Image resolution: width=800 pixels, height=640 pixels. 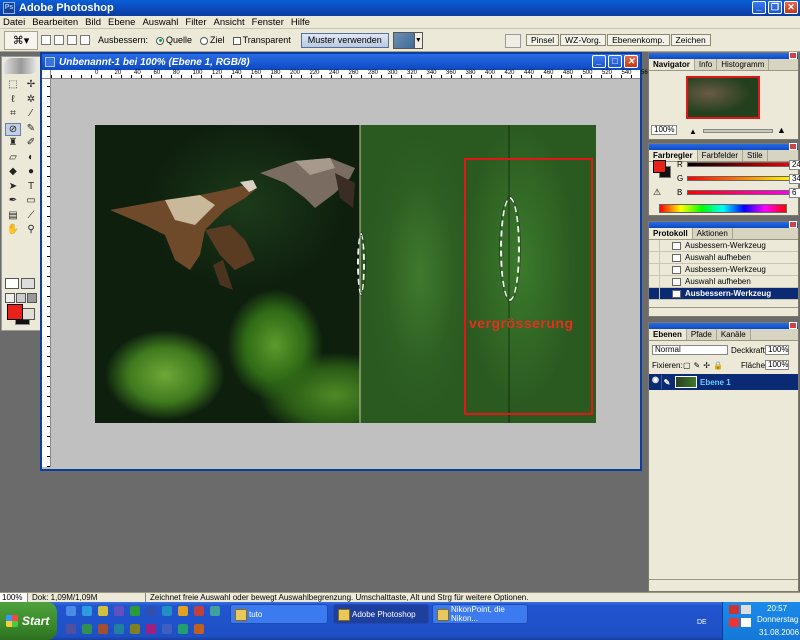 I want to click on history-item: Auswahl aufheben, so click(x=723, y=282).